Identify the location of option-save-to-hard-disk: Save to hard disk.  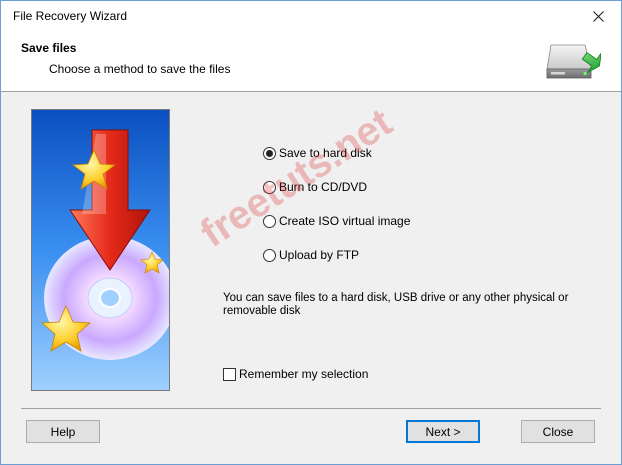
(317, 153).